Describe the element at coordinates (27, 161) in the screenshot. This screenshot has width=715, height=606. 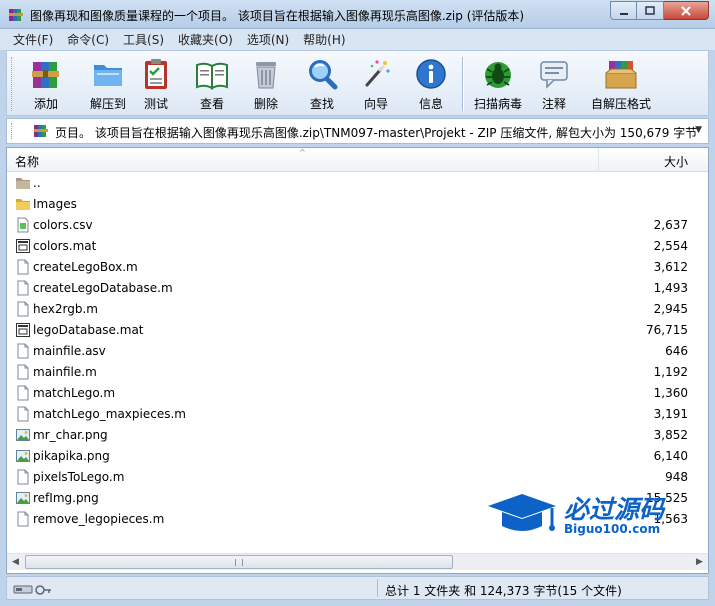
I see `column-name-header: 名称` at that location.